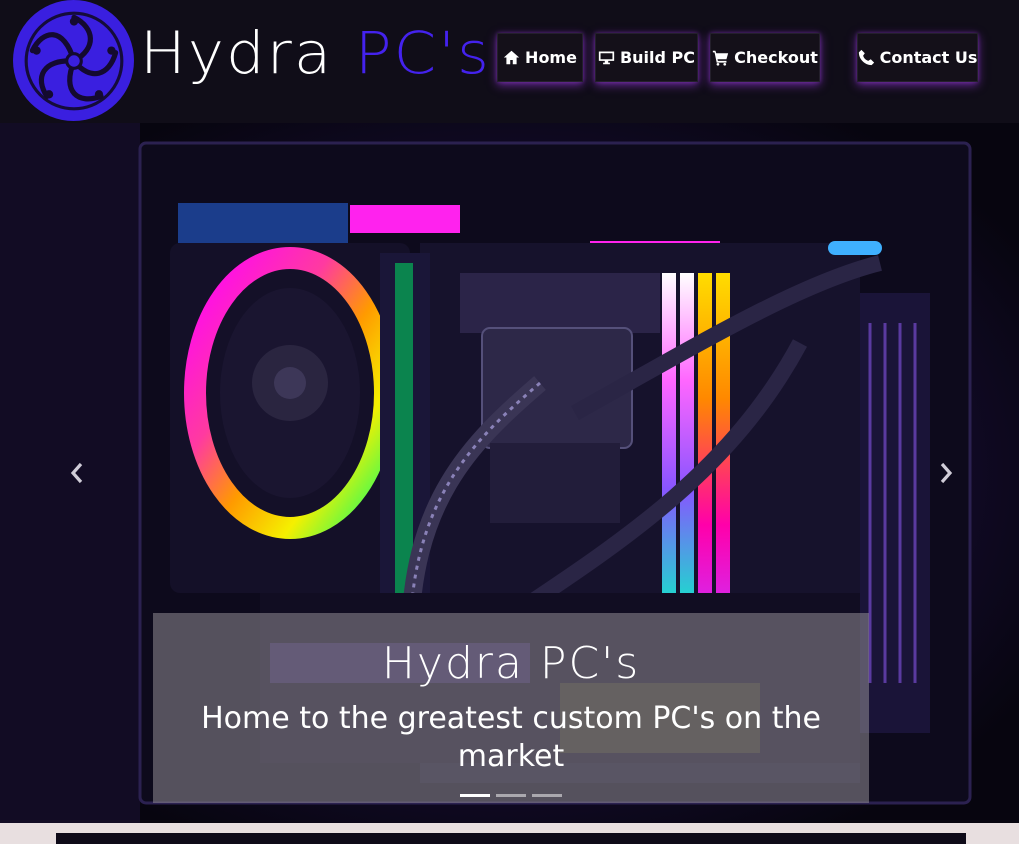 This screenshot has height=844, width=1019. What do you see at coordinates (866, 57) in the screenshot?
I see `phone-icon` at bounding box center [866, 57].